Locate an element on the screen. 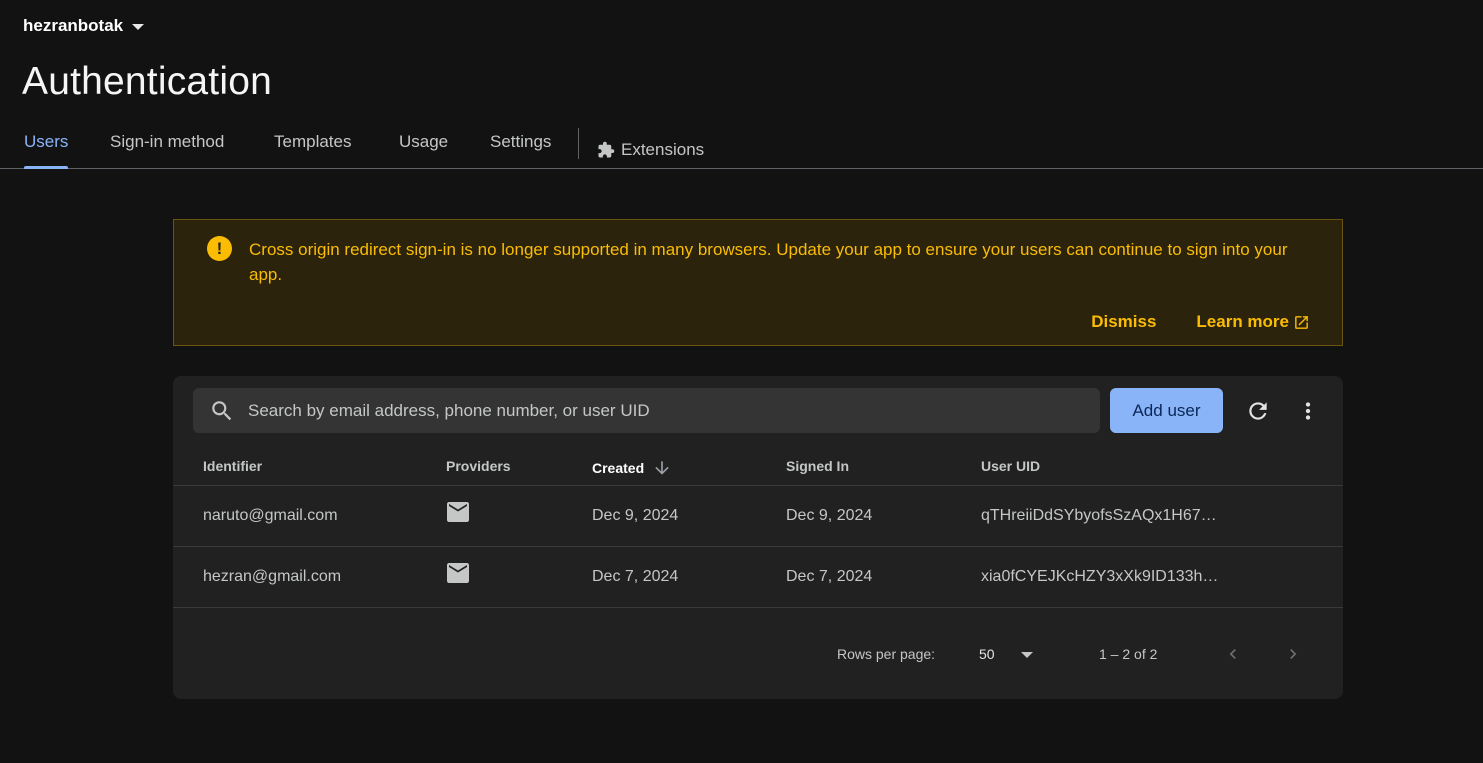  cell-signed-in: Dec 7, 2024 is located at coordinates (829, 576).